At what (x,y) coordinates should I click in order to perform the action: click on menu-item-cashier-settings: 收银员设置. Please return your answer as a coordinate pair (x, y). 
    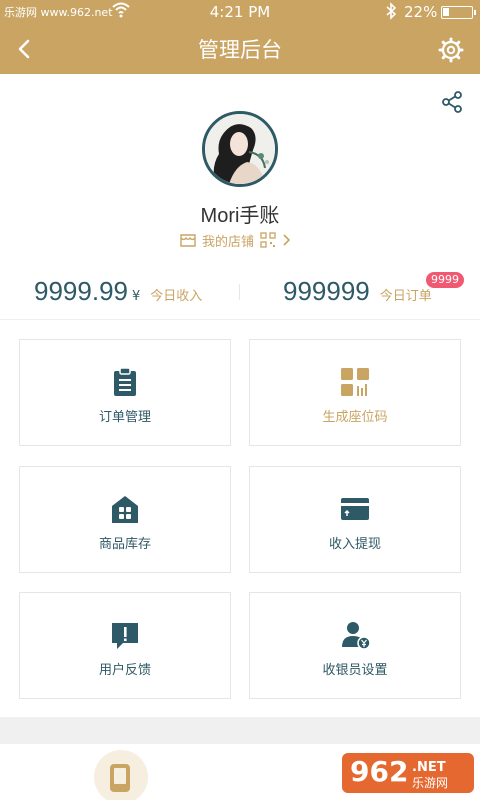
    Looking at the image, I should click on (355, 645).